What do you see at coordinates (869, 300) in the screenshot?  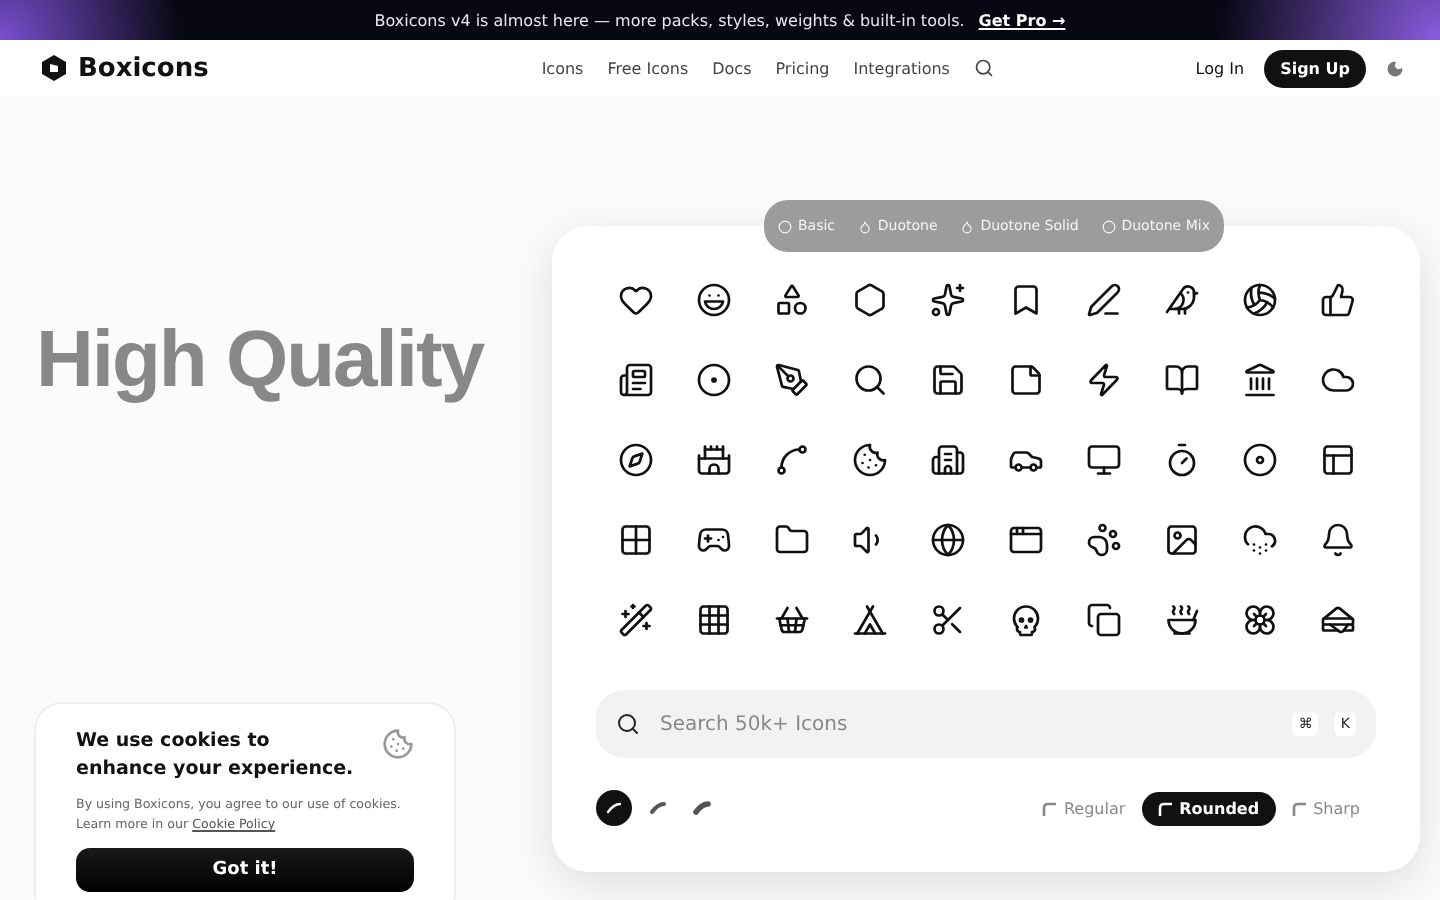 I see `hexagon-icon` at bounding box center [869, 300].